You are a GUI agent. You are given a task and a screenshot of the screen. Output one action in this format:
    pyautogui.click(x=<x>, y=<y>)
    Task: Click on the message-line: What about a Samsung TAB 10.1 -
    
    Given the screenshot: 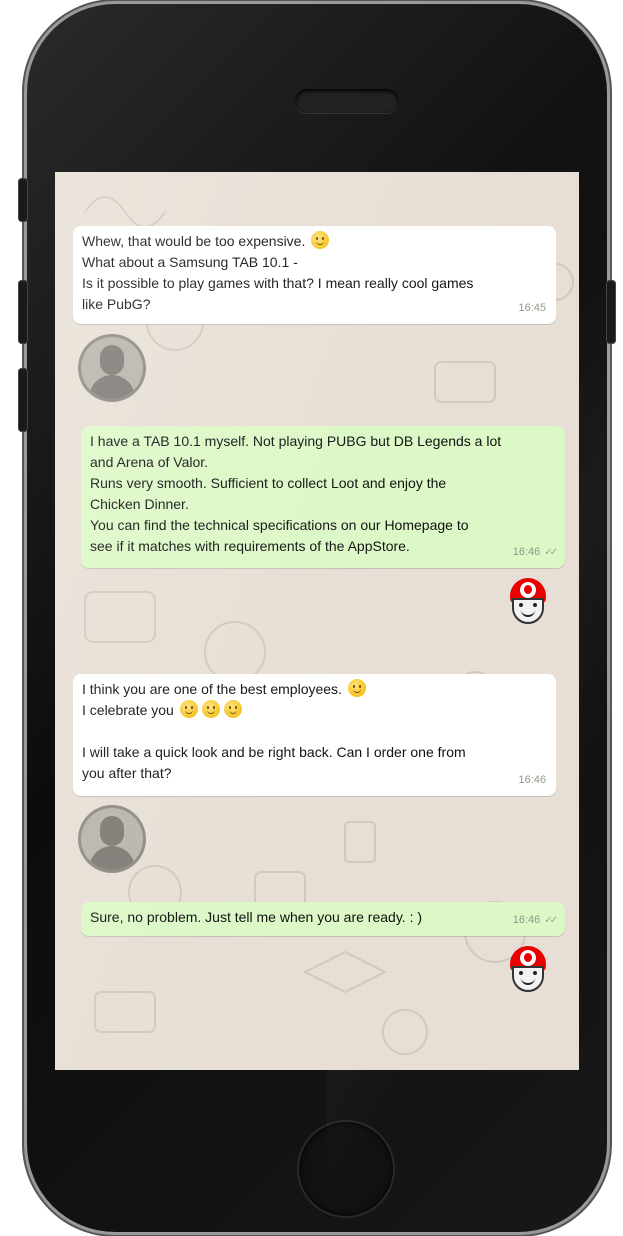 What is the action you would take?
    pyautogui.click(x=190, y=262)
    